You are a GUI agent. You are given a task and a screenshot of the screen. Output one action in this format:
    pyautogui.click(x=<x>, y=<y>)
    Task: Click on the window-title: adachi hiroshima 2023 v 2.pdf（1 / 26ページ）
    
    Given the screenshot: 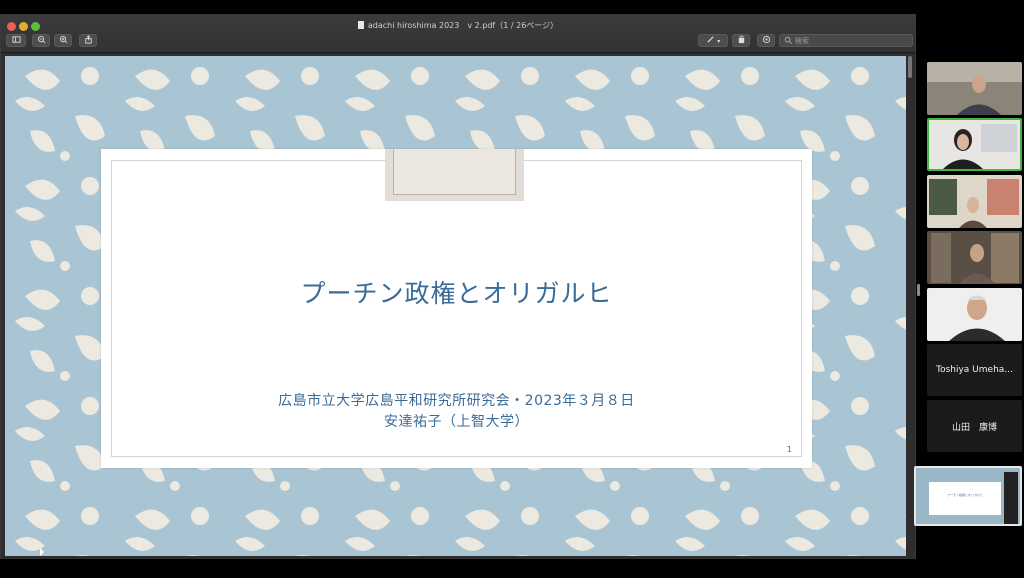 What is the action you would take?
    pyautogui.click(x=458, y=25)
    